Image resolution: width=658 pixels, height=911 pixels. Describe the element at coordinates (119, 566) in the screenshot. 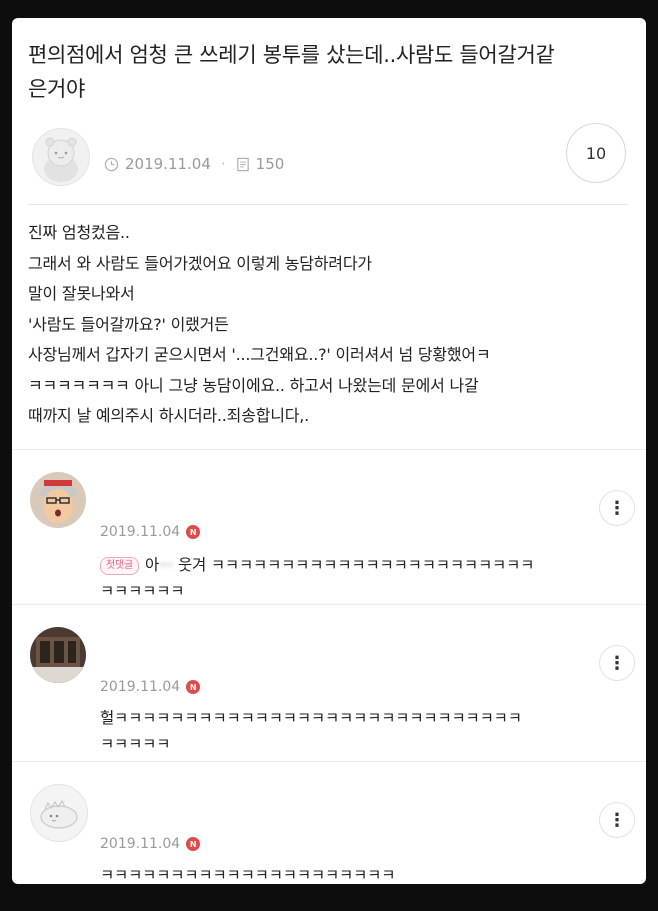

I see `first-comment-tag: 첫댓글` at that location.